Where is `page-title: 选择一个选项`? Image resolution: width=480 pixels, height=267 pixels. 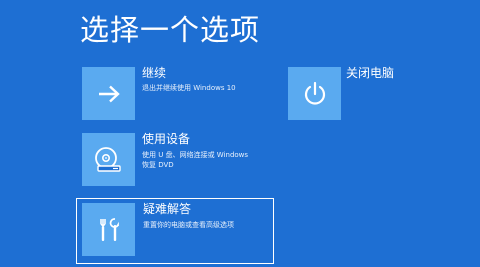
page-title: 选择一个选项 is located at coordinates (170, 30).